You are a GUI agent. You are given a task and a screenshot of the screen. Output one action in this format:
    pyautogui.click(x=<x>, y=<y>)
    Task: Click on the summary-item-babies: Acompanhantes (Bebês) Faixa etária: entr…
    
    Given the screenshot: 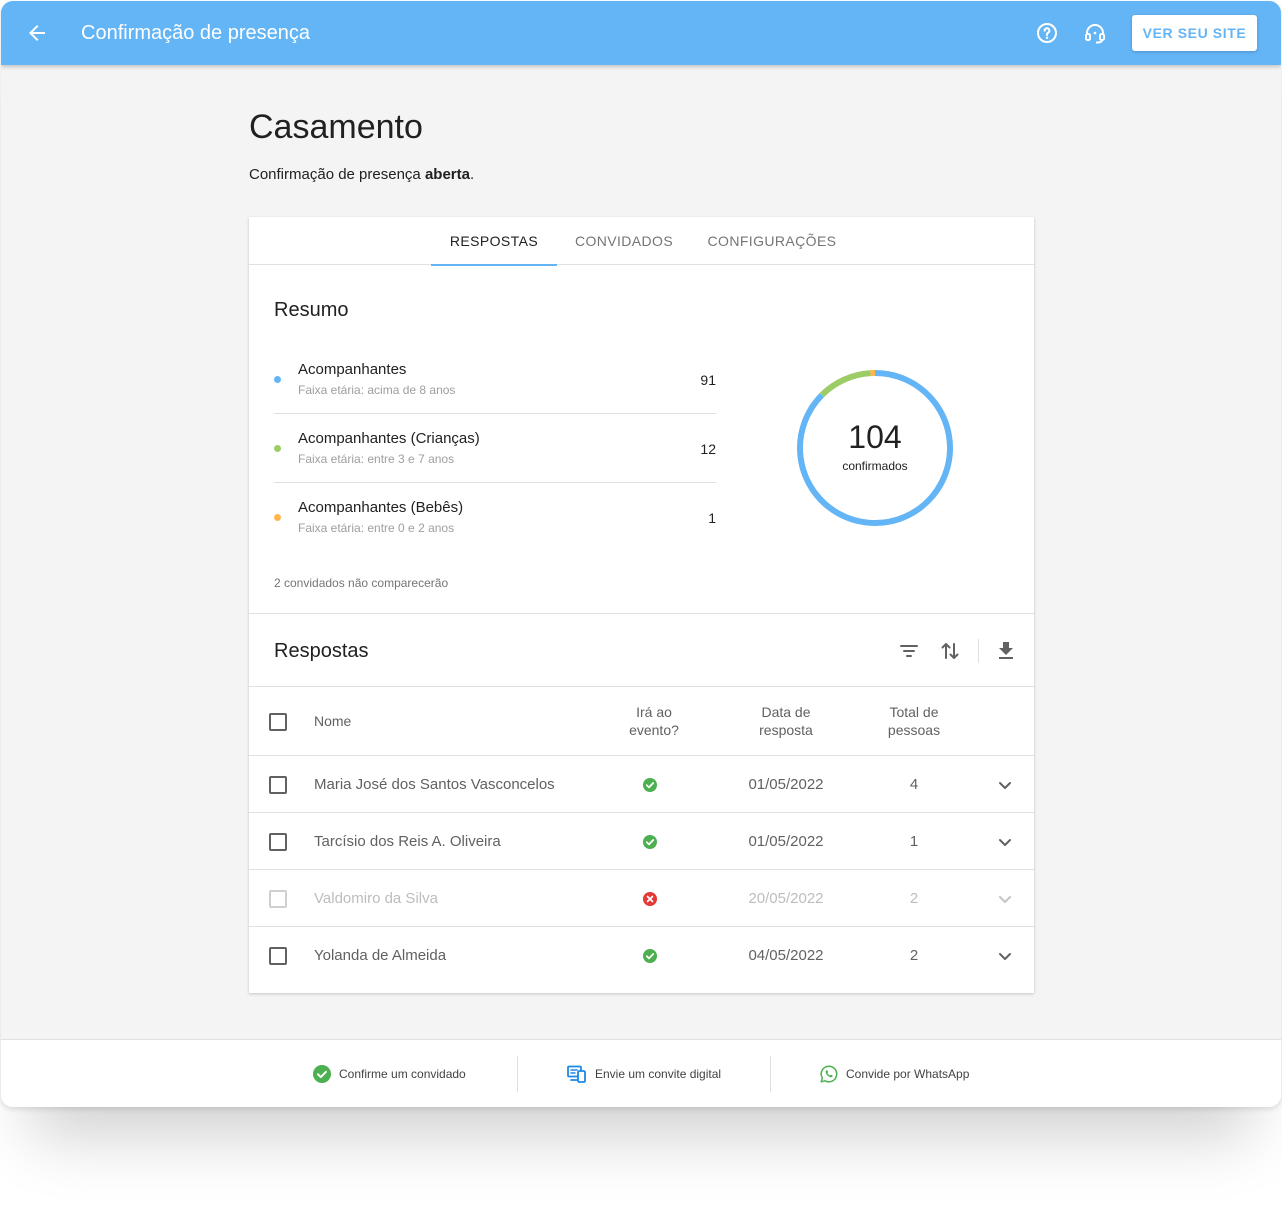 What is the action you would take?
    pyautogui.click(x=495, y=517)
    